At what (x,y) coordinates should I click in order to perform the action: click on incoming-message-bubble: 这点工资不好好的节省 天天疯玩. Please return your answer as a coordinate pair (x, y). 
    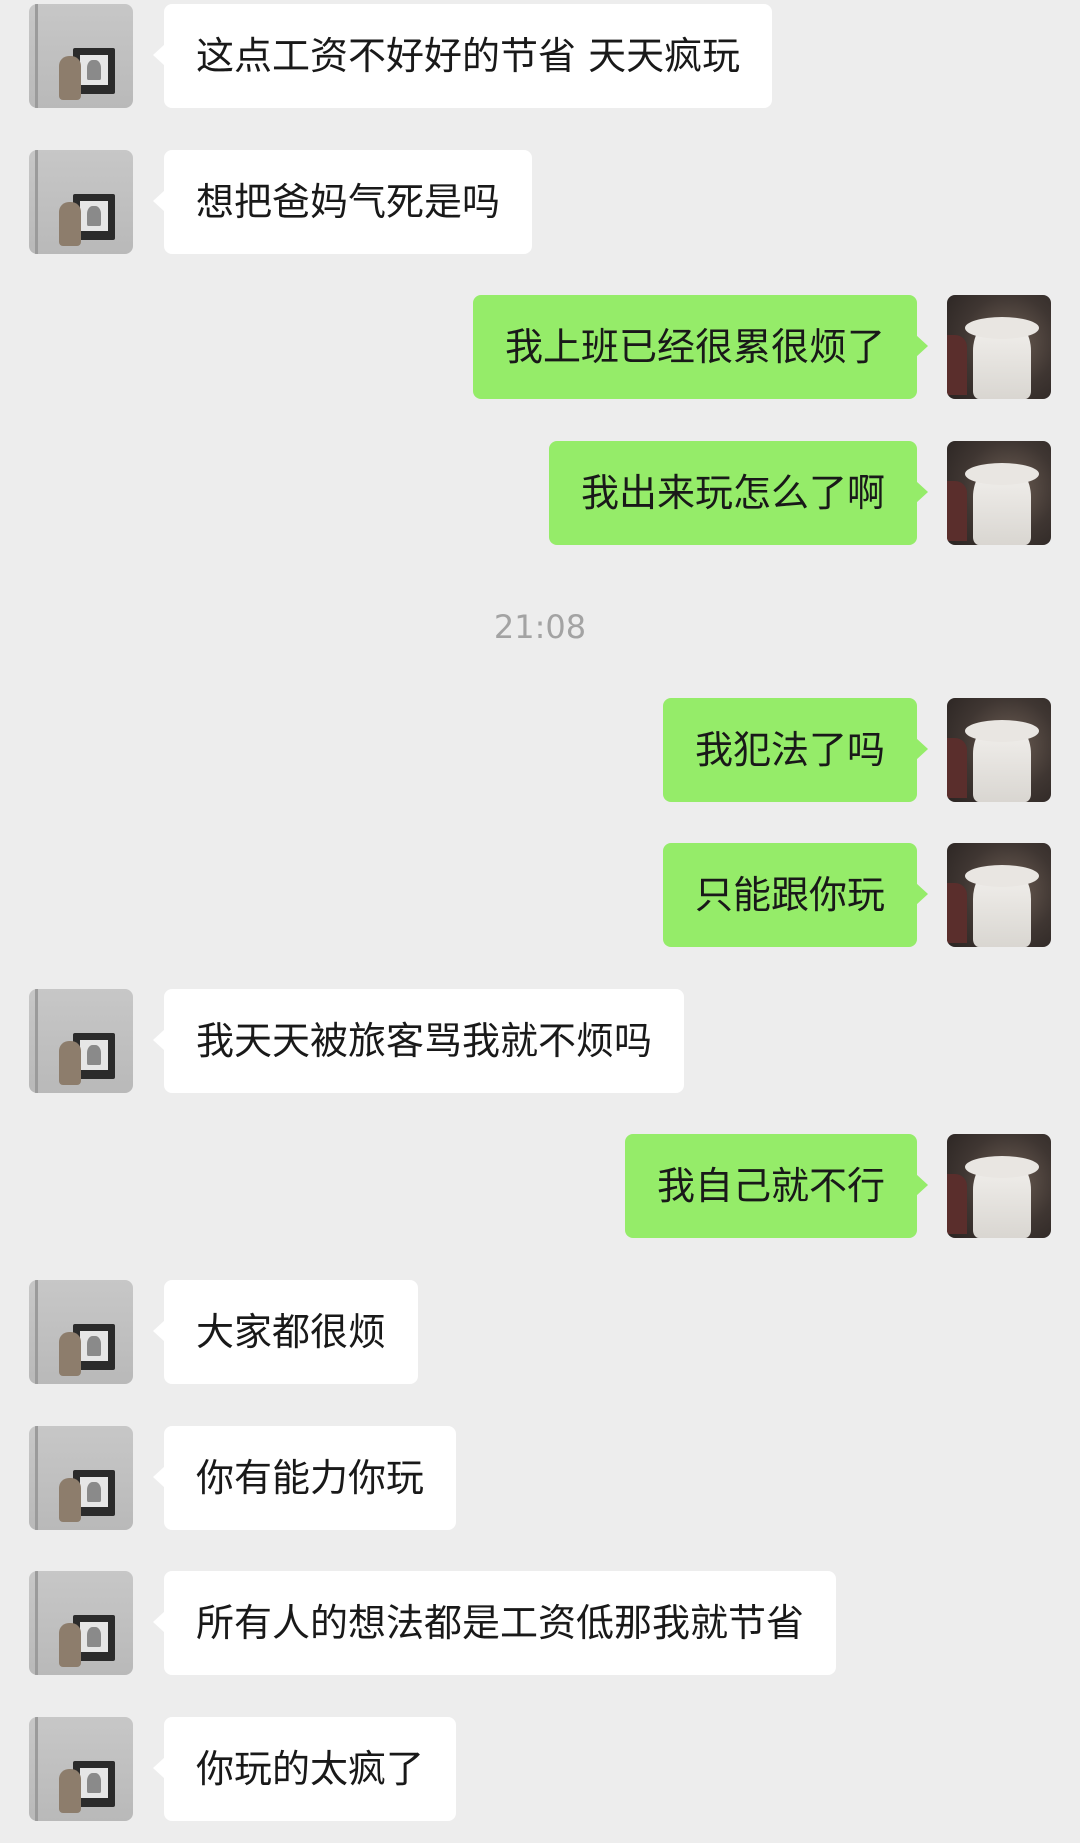
    Looking at the image, I should click on (462, 56).